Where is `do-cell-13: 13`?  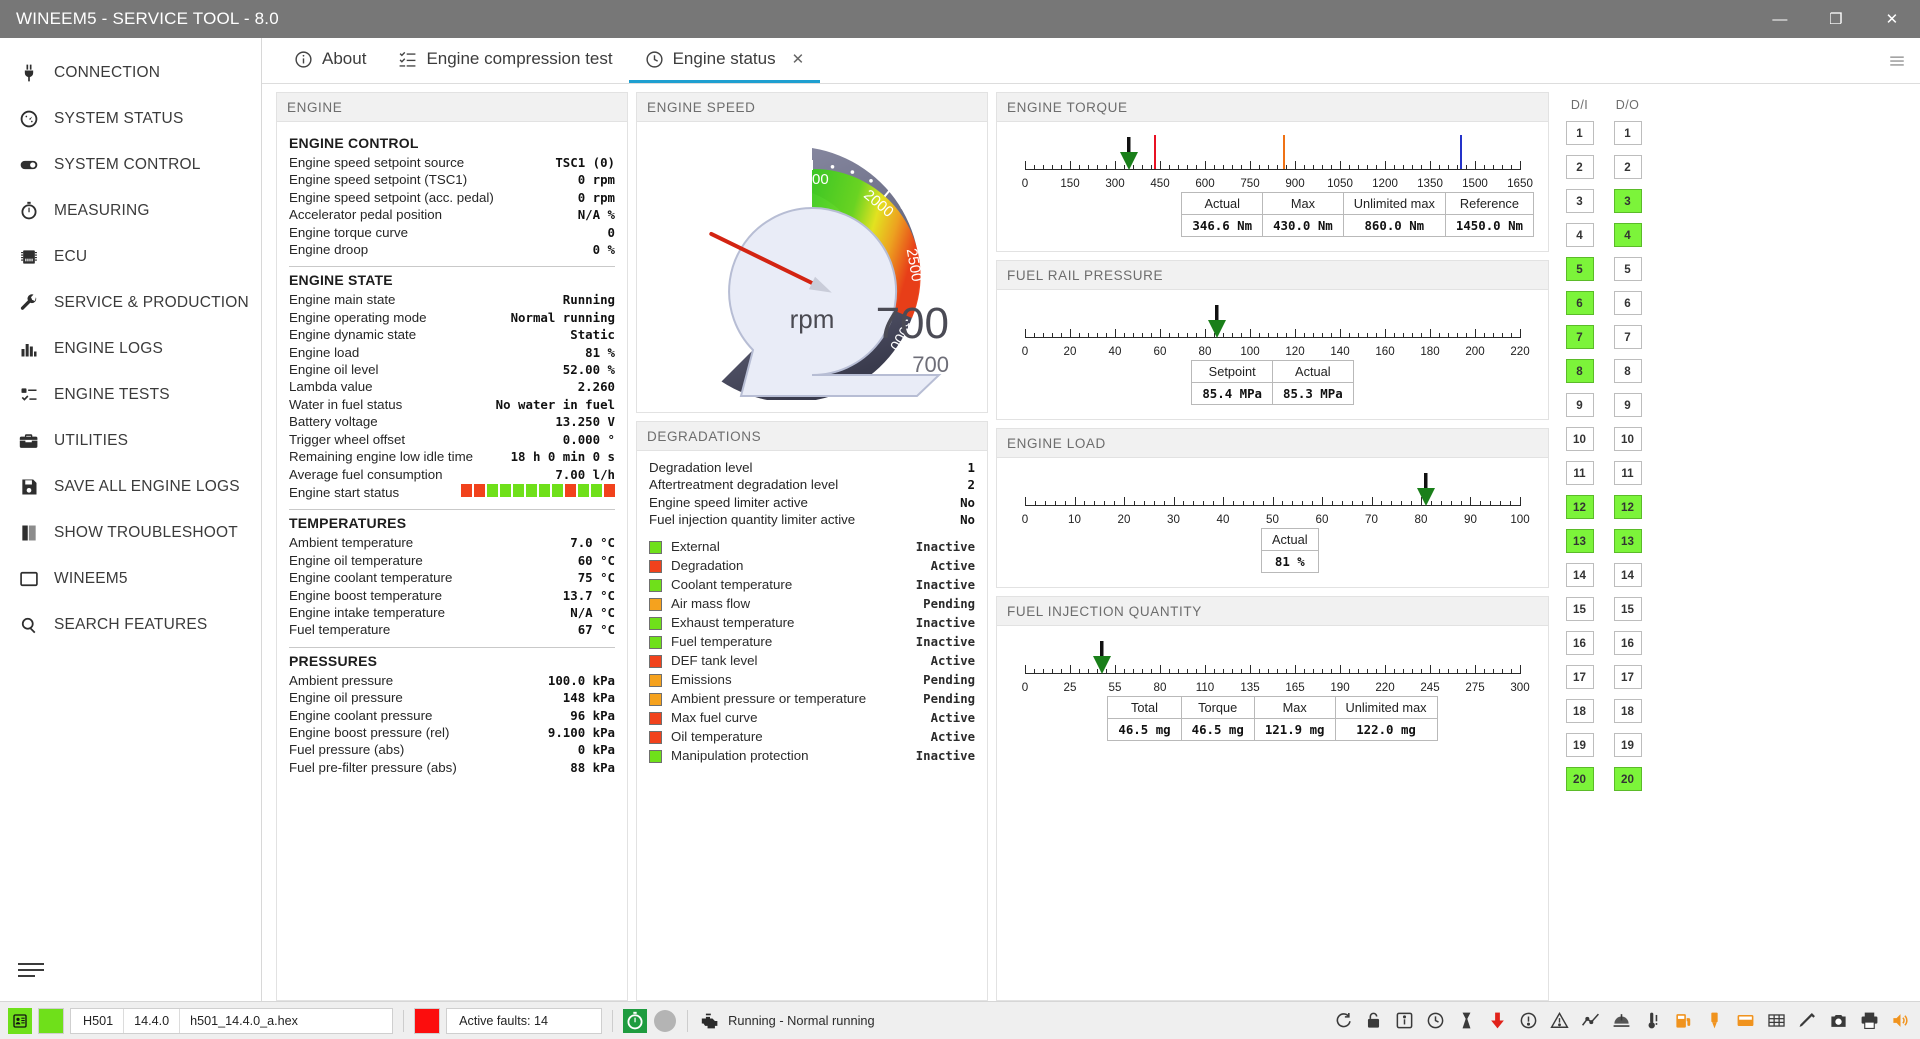 do-cell-13: 13 is located at coordinates (1627, 541).